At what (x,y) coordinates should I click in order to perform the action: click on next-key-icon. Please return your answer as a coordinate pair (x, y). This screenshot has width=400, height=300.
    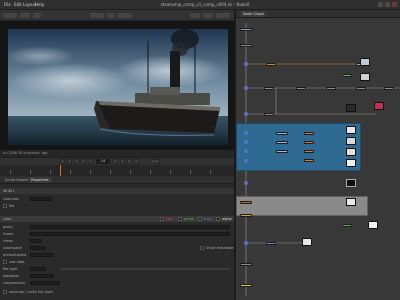
    Looking at the image, I should click on (129, 161).